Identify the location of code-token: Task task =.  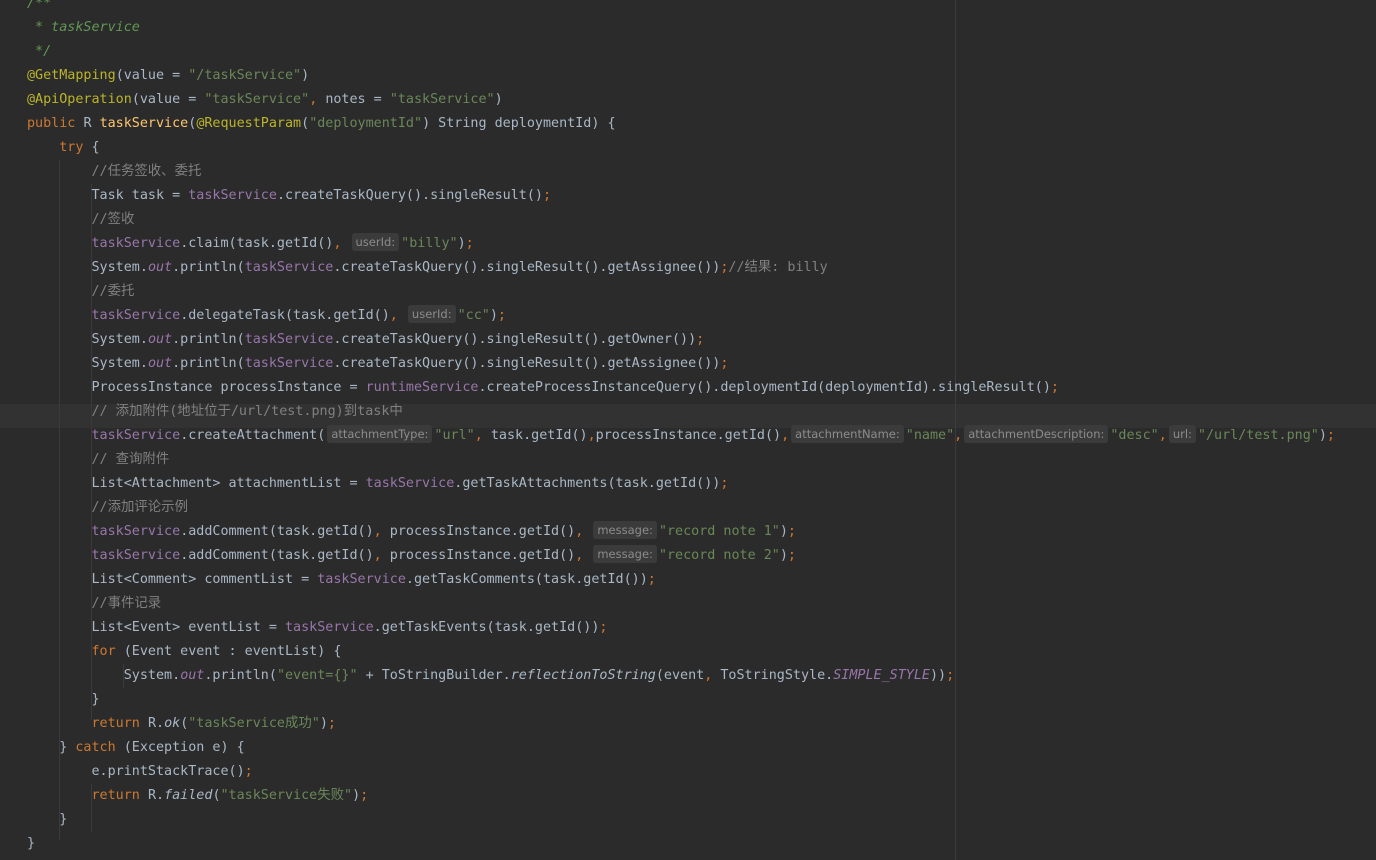
(108, 195).